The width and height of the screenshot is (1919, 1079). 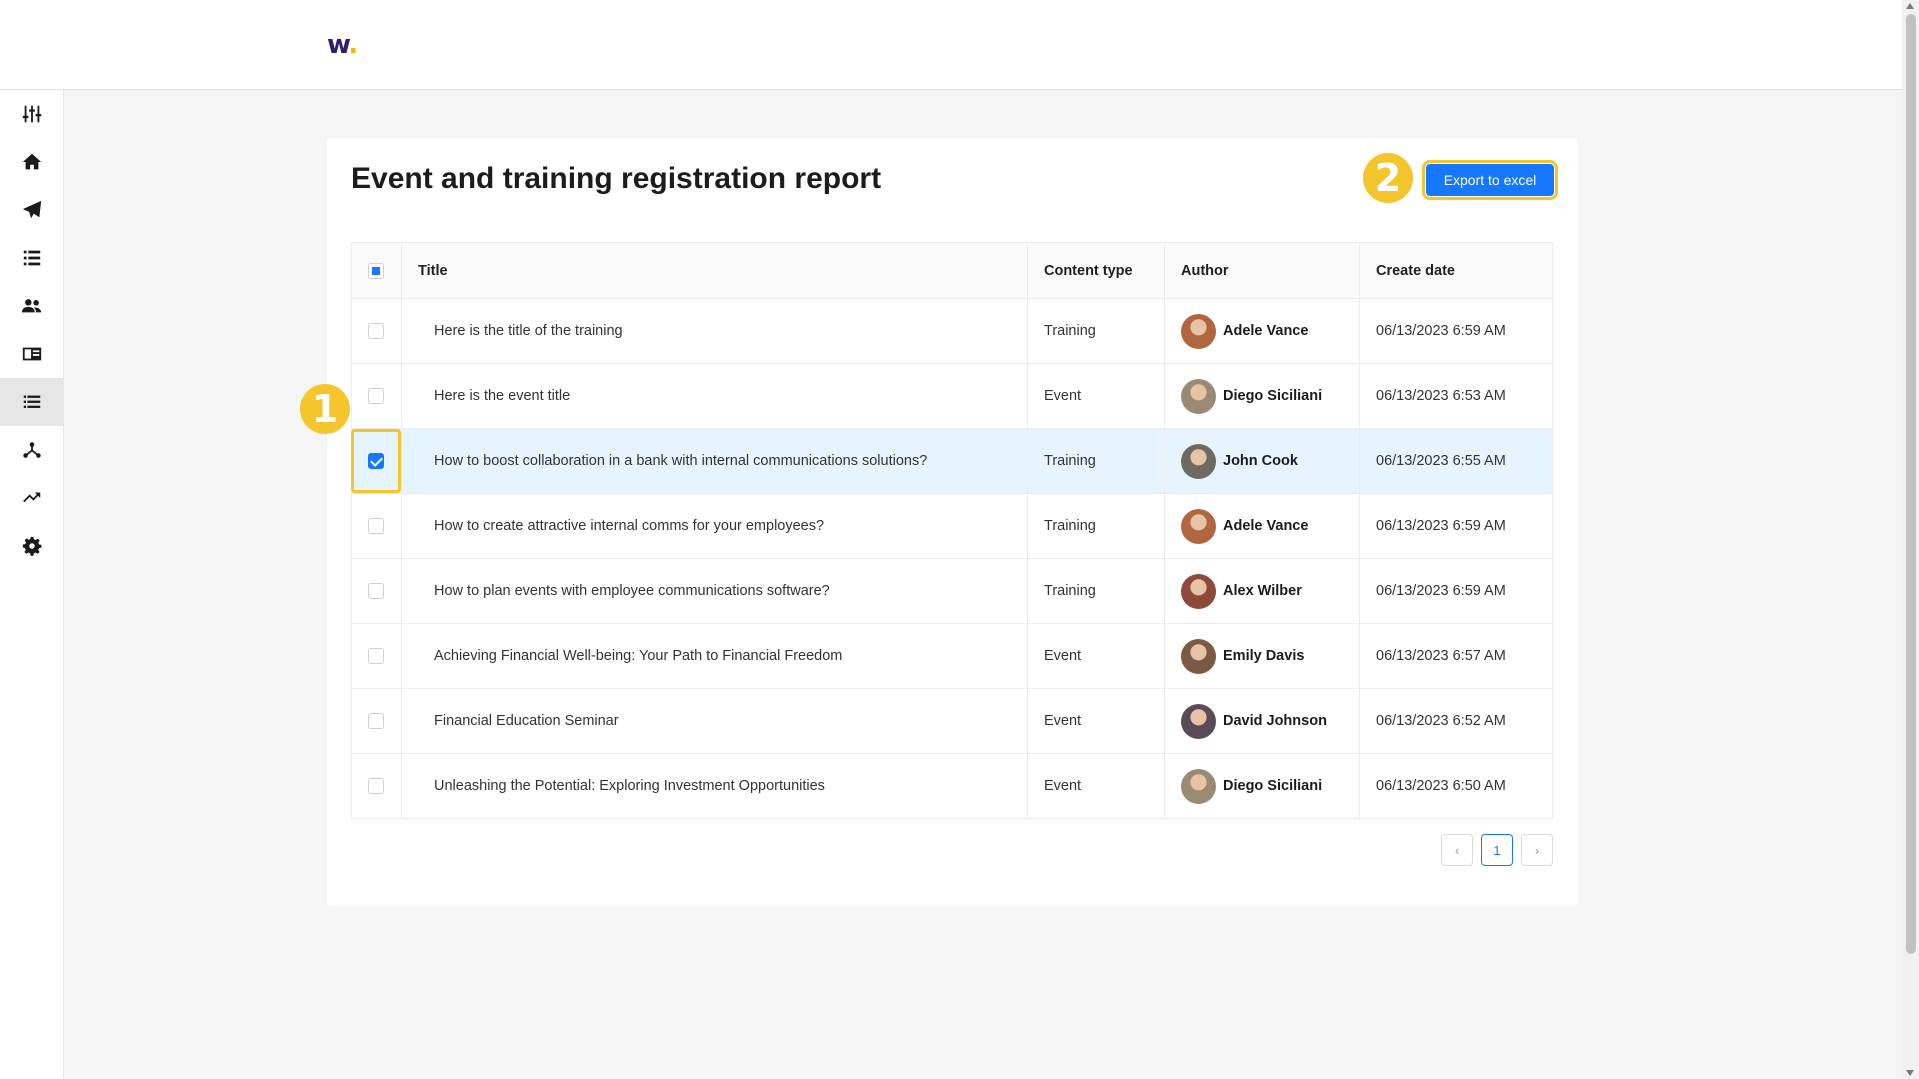 I want to click on author: Adele Vance, so click(x=1262, y=331).